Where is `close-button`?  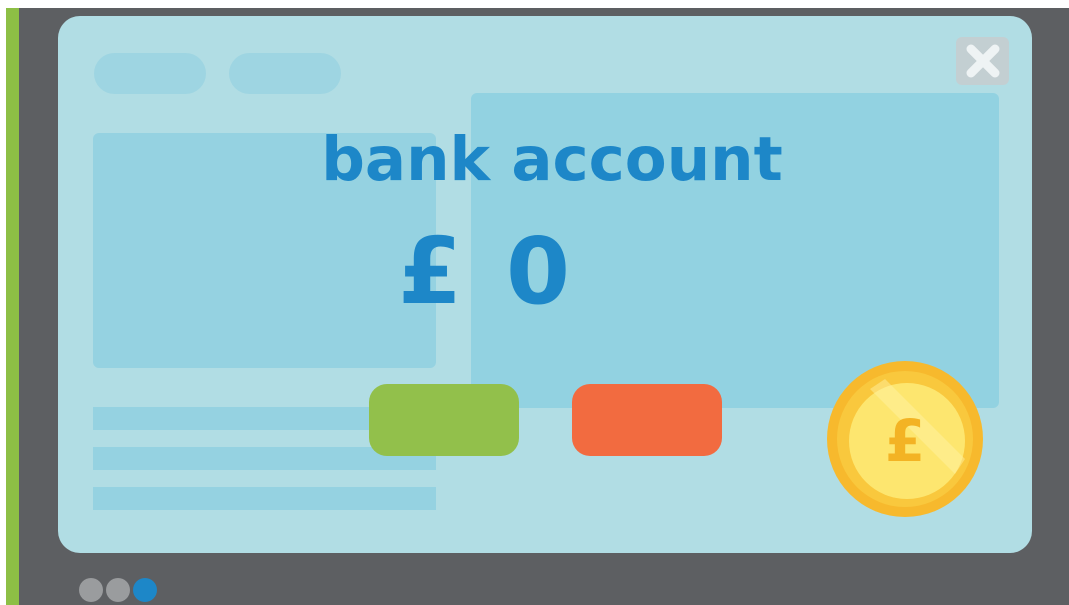 close-button is located at coordinates (982, 61).